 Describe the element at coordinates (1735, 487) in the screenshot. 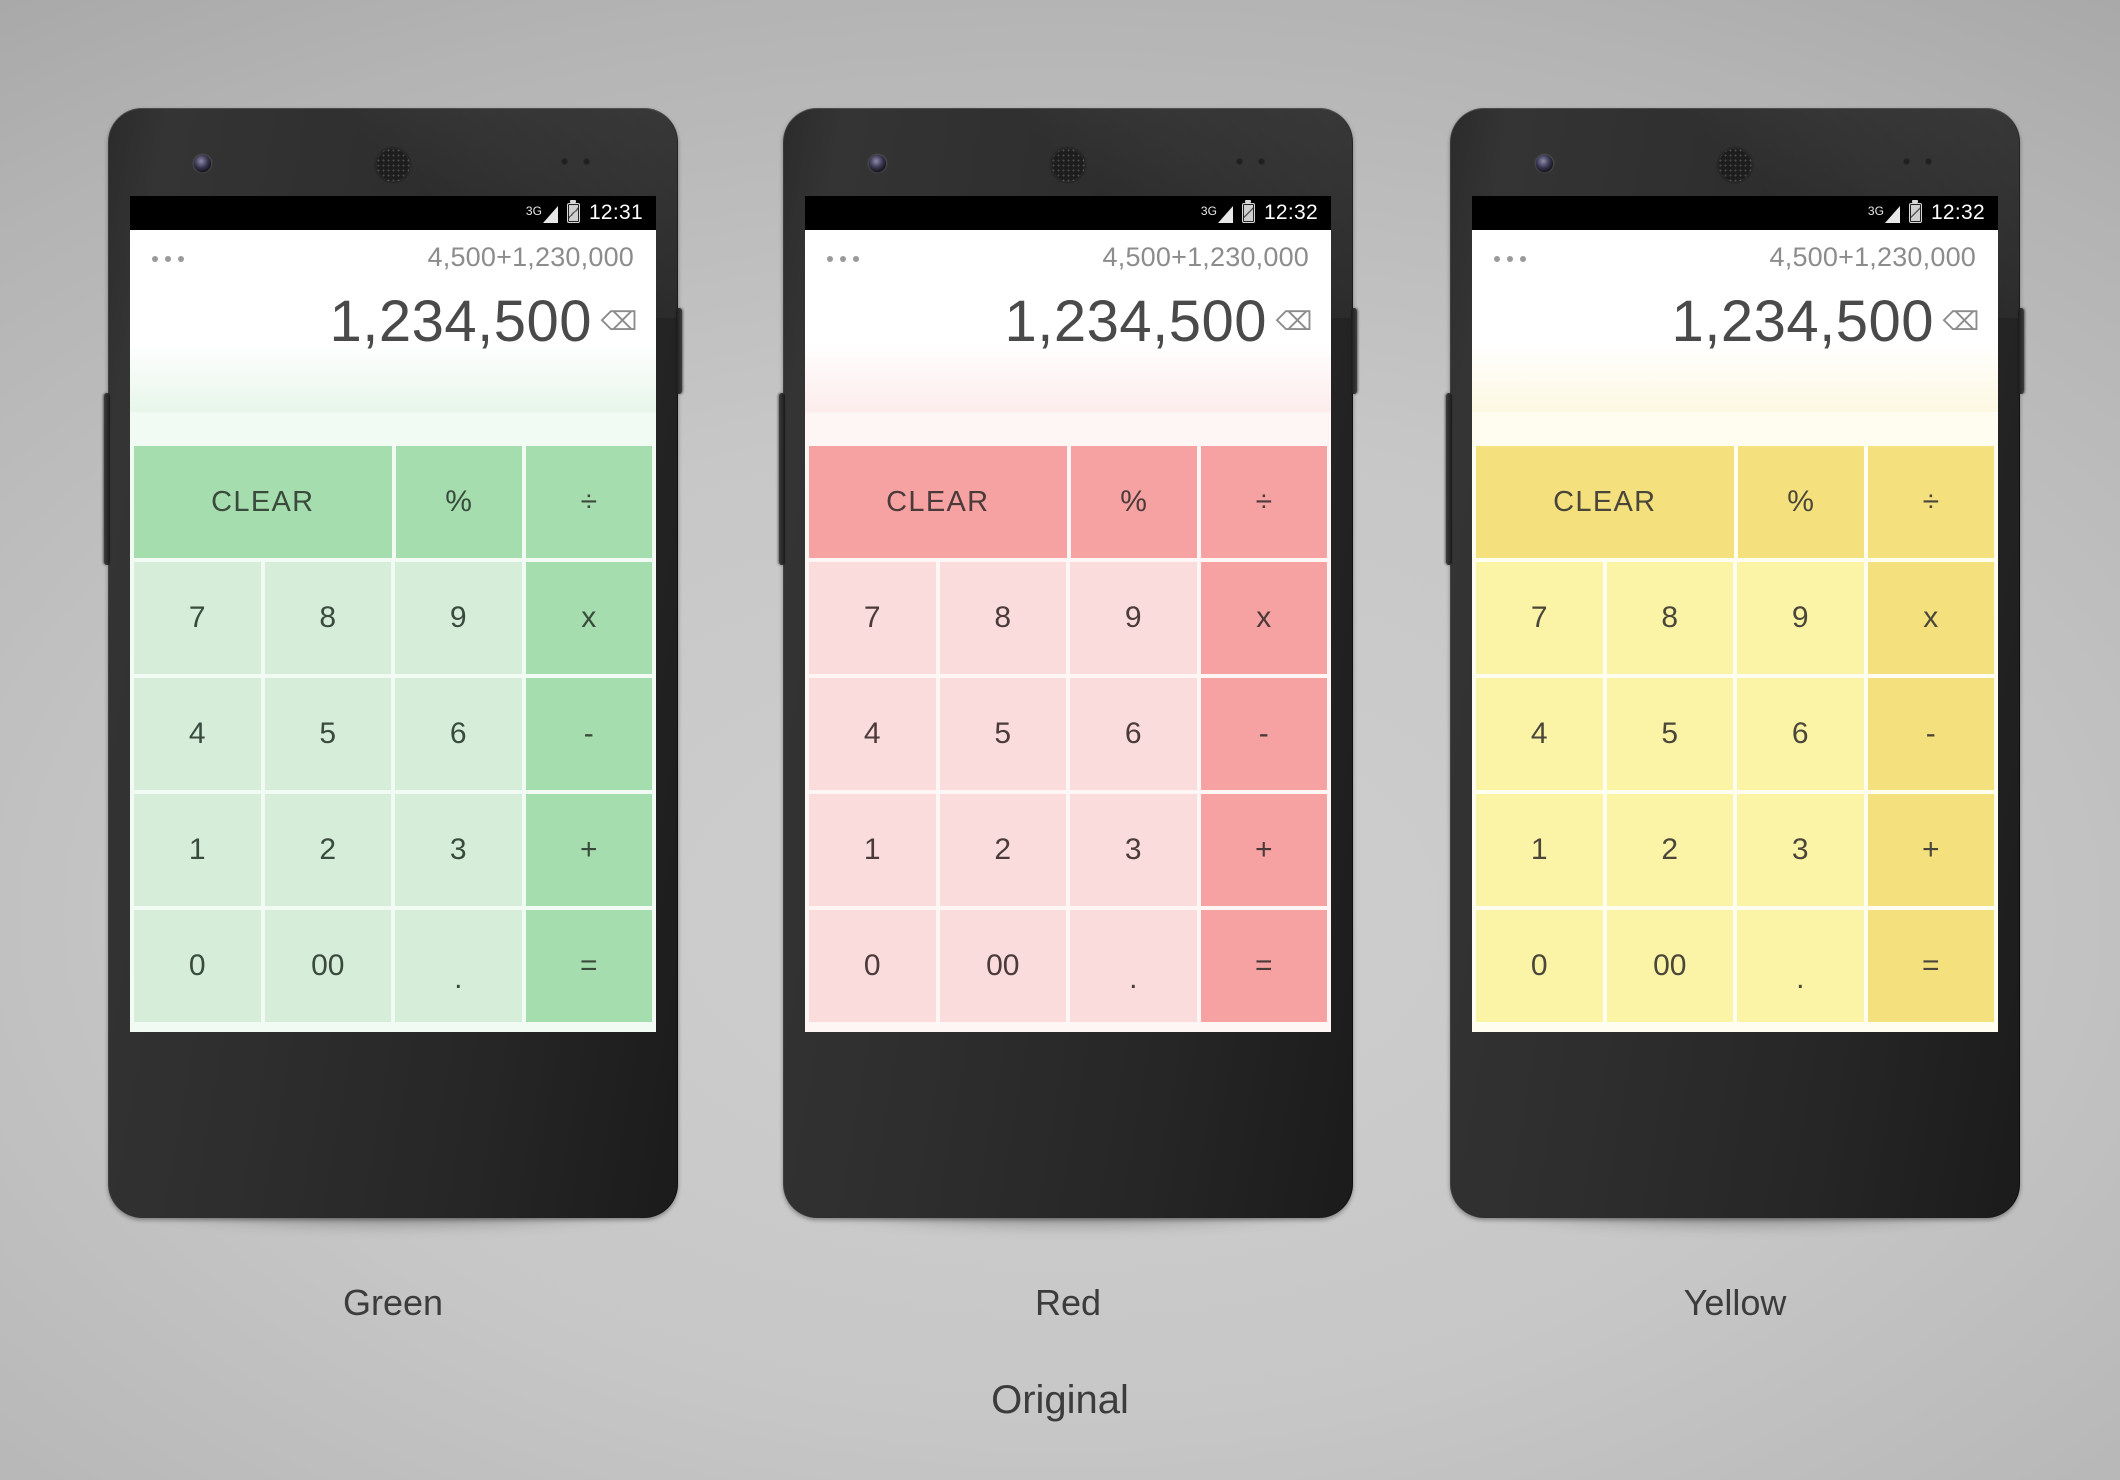

I see `keypad-row: CLEAR% ÷` at that location.